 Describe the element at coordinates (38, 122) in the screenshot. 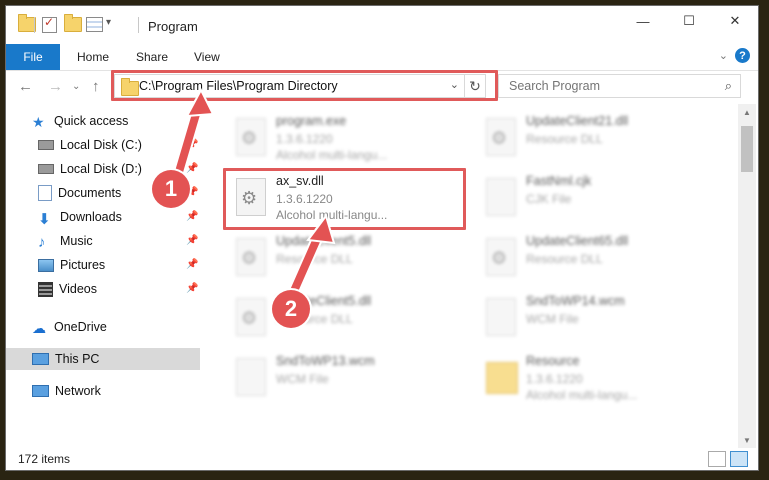

I see `star-icon: ★` at that location.